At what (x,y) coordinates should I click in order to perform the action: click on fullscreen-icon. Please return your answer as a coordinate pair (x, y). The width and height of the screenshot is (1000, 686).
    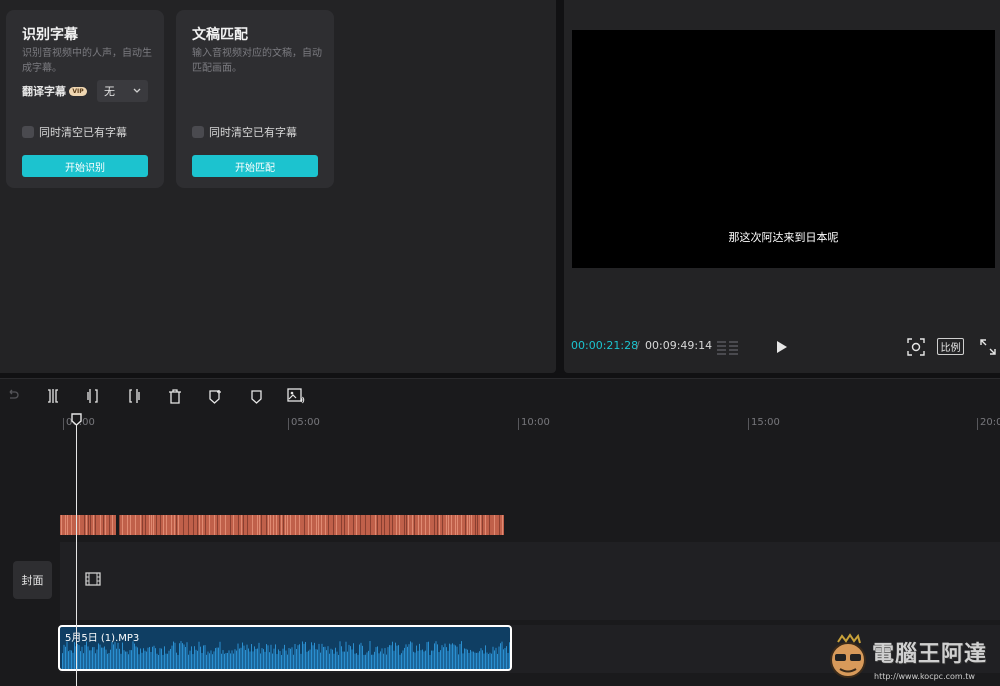
    Looking at the image, I should click on (988, 347).